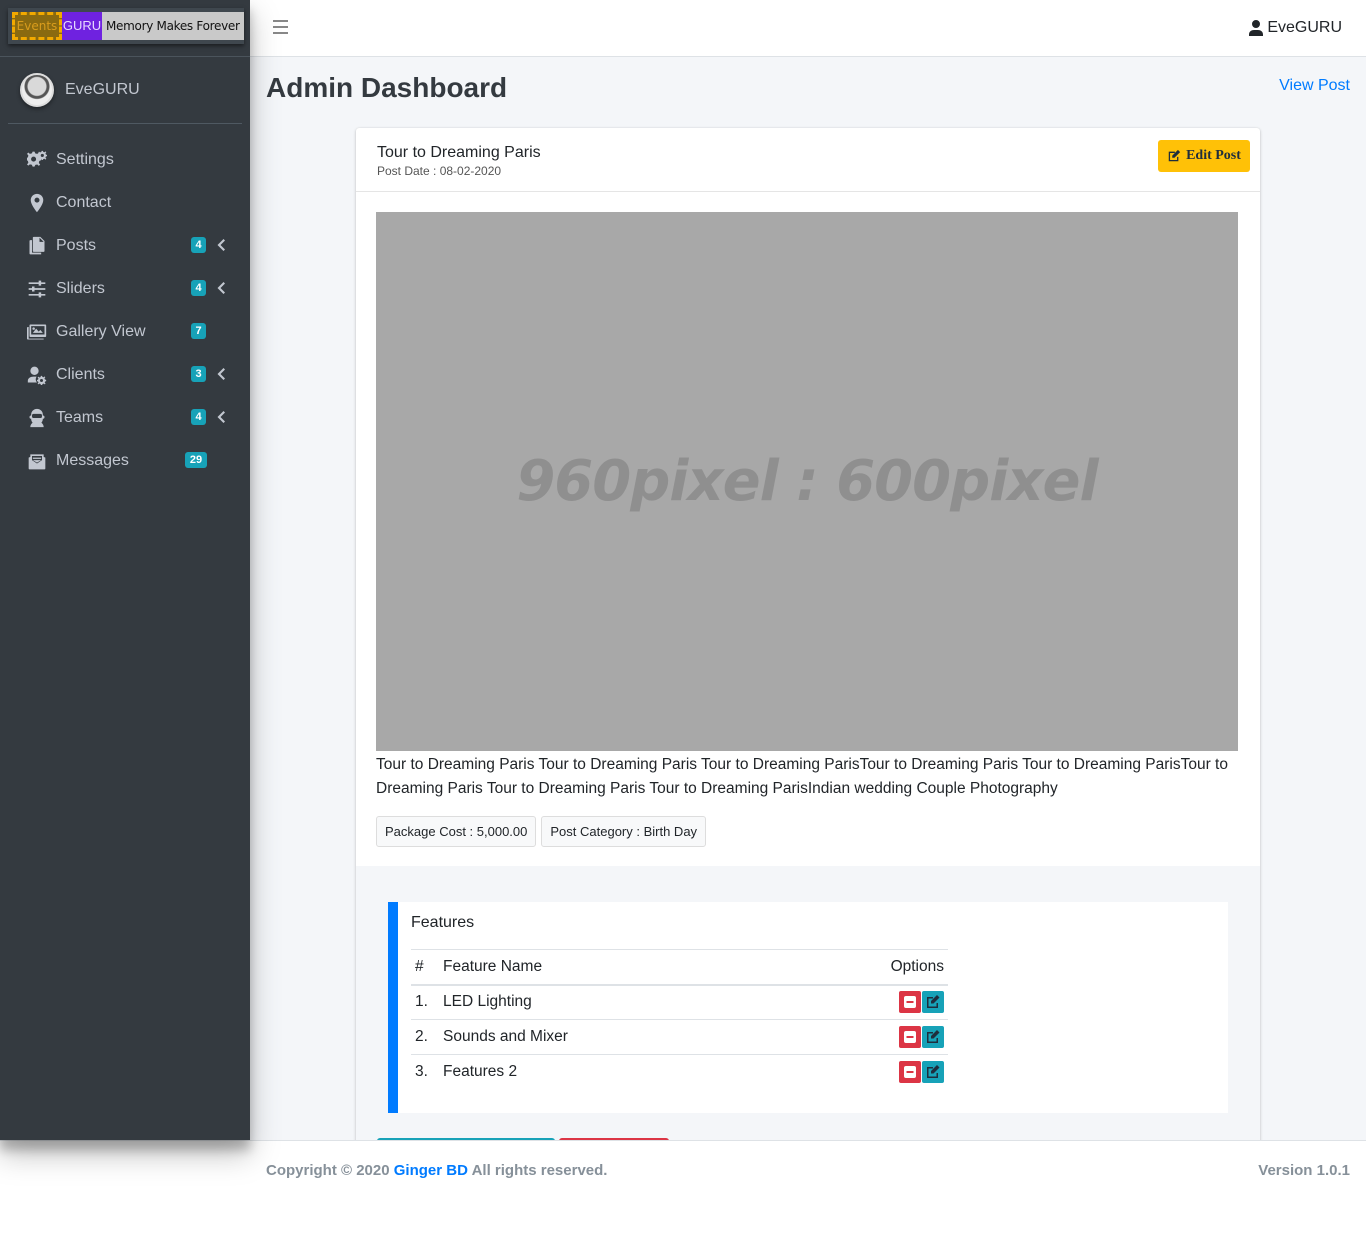 This screenshot has height=1254, width=1366. I want to click on images-icon, so click(37, 332).